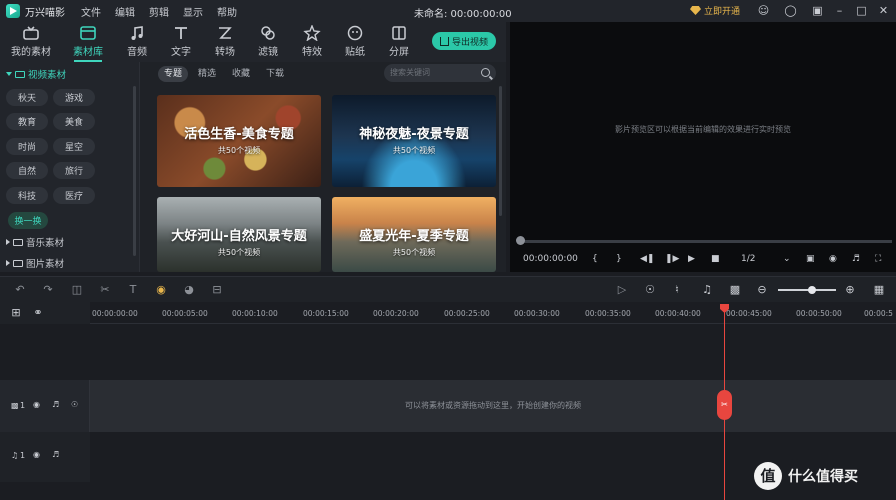 This screenshot has width=896, height=500. Describe the element at coordinates (883, 10) in the screenshot. I see `close-icon: ✕` at that location.